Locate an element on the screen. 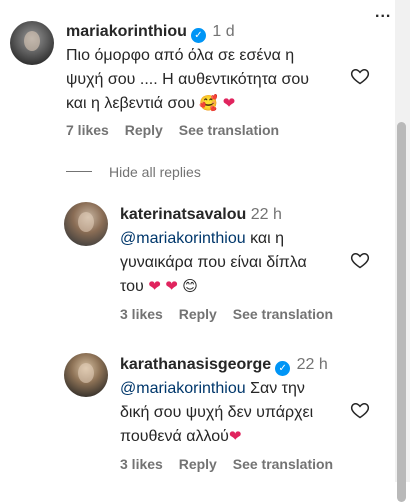 The width and height of the screenshot is (410, 502). reply-text-line: πουθενά αλλού is located at coordinates (174, 436).